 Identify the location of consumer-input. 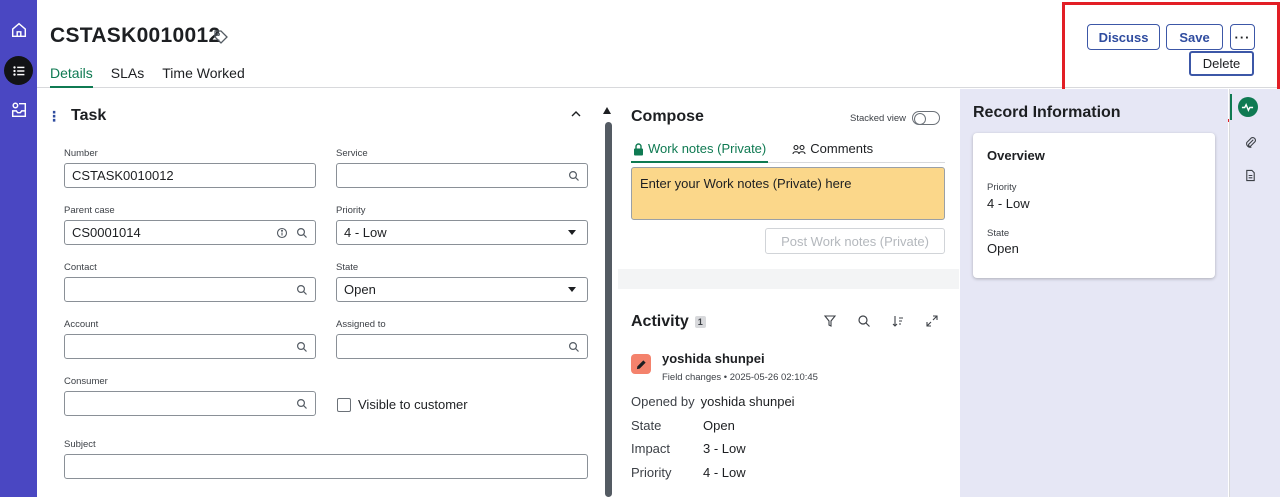
(190, 403).